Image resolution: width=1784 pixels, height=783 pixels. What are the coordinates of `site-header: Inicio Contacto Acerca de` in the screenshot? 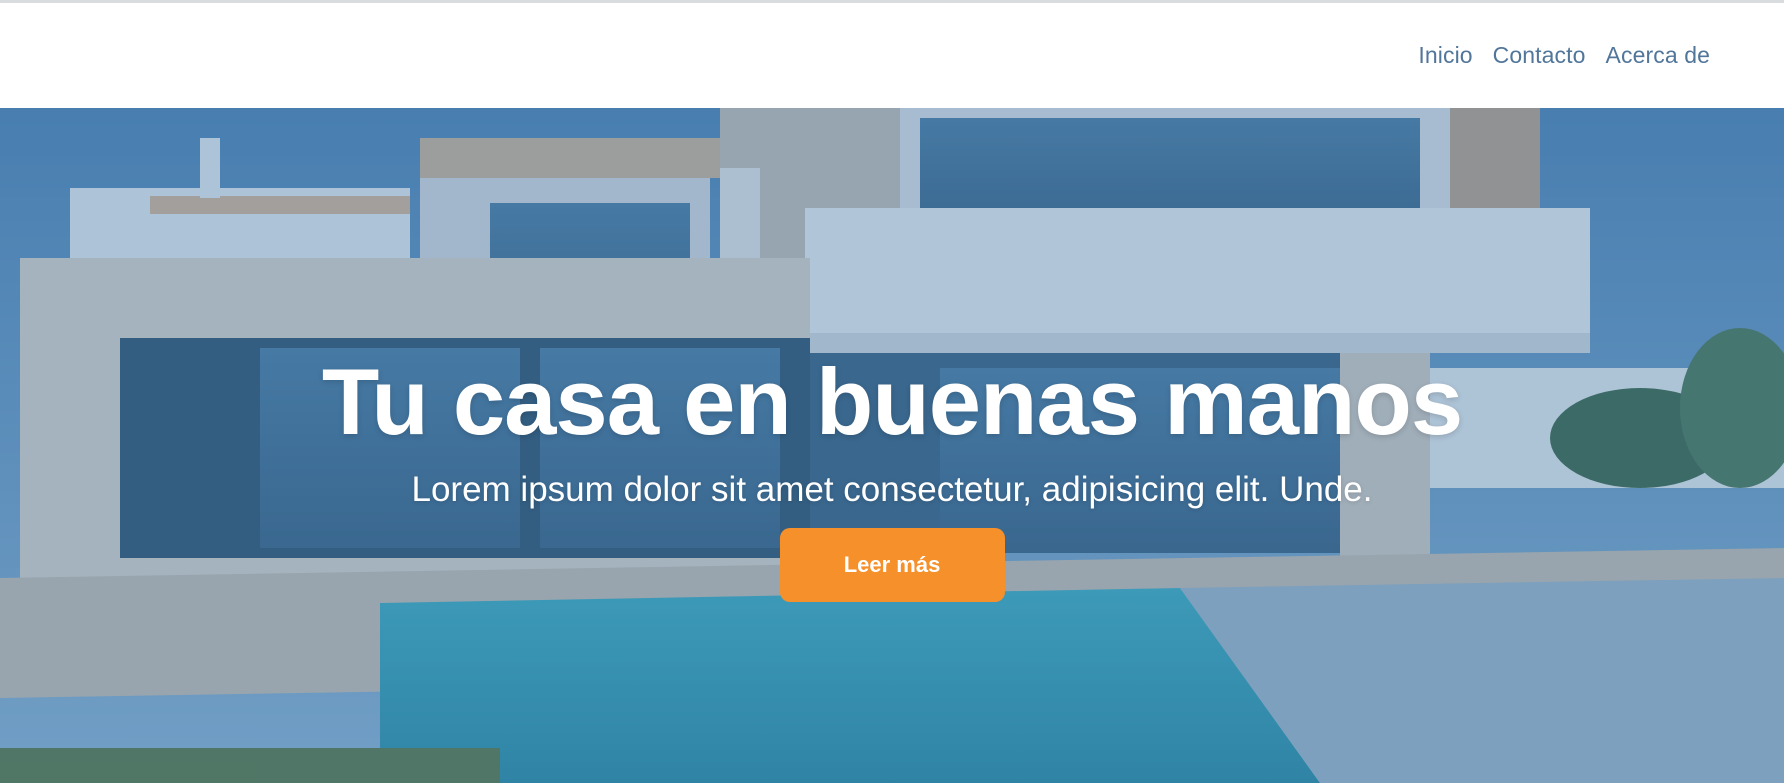 It's located at (892, 55).